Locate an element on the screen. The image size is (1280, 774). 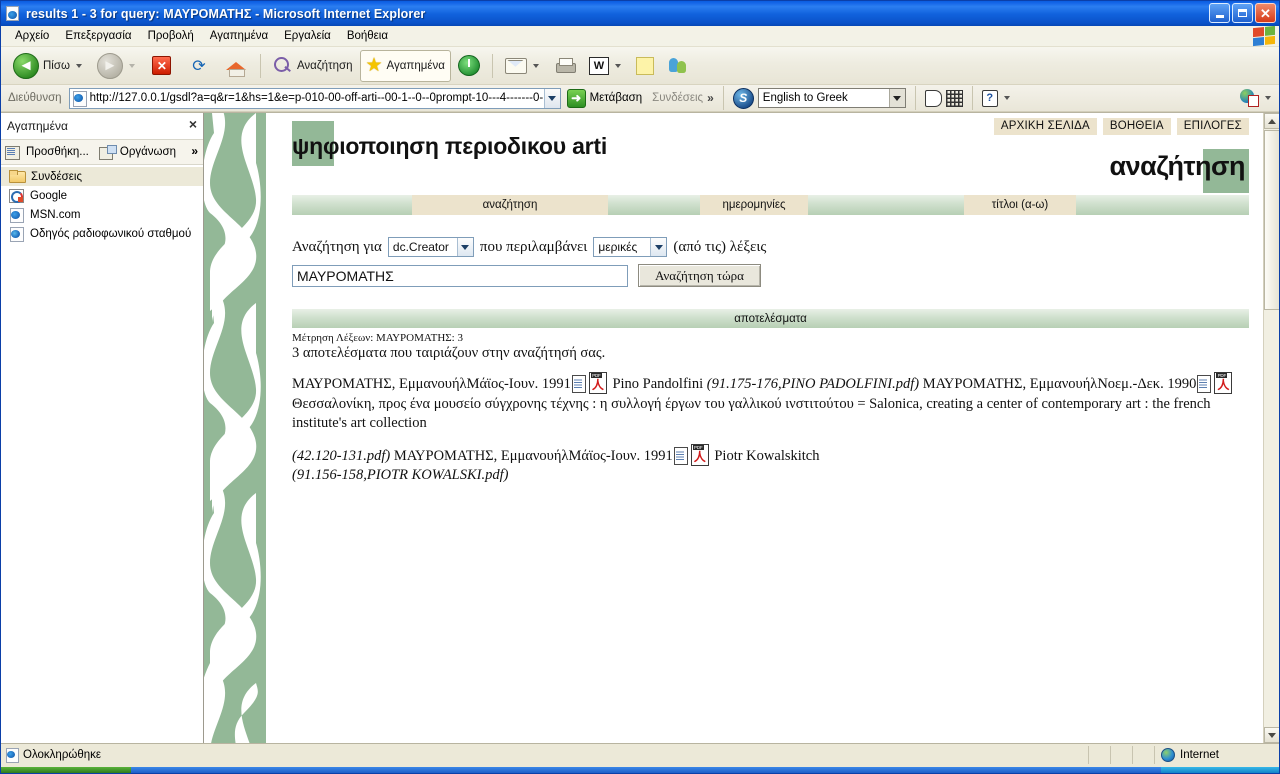
links-label: Συνδέσεις is located at coordinates (677, 98).